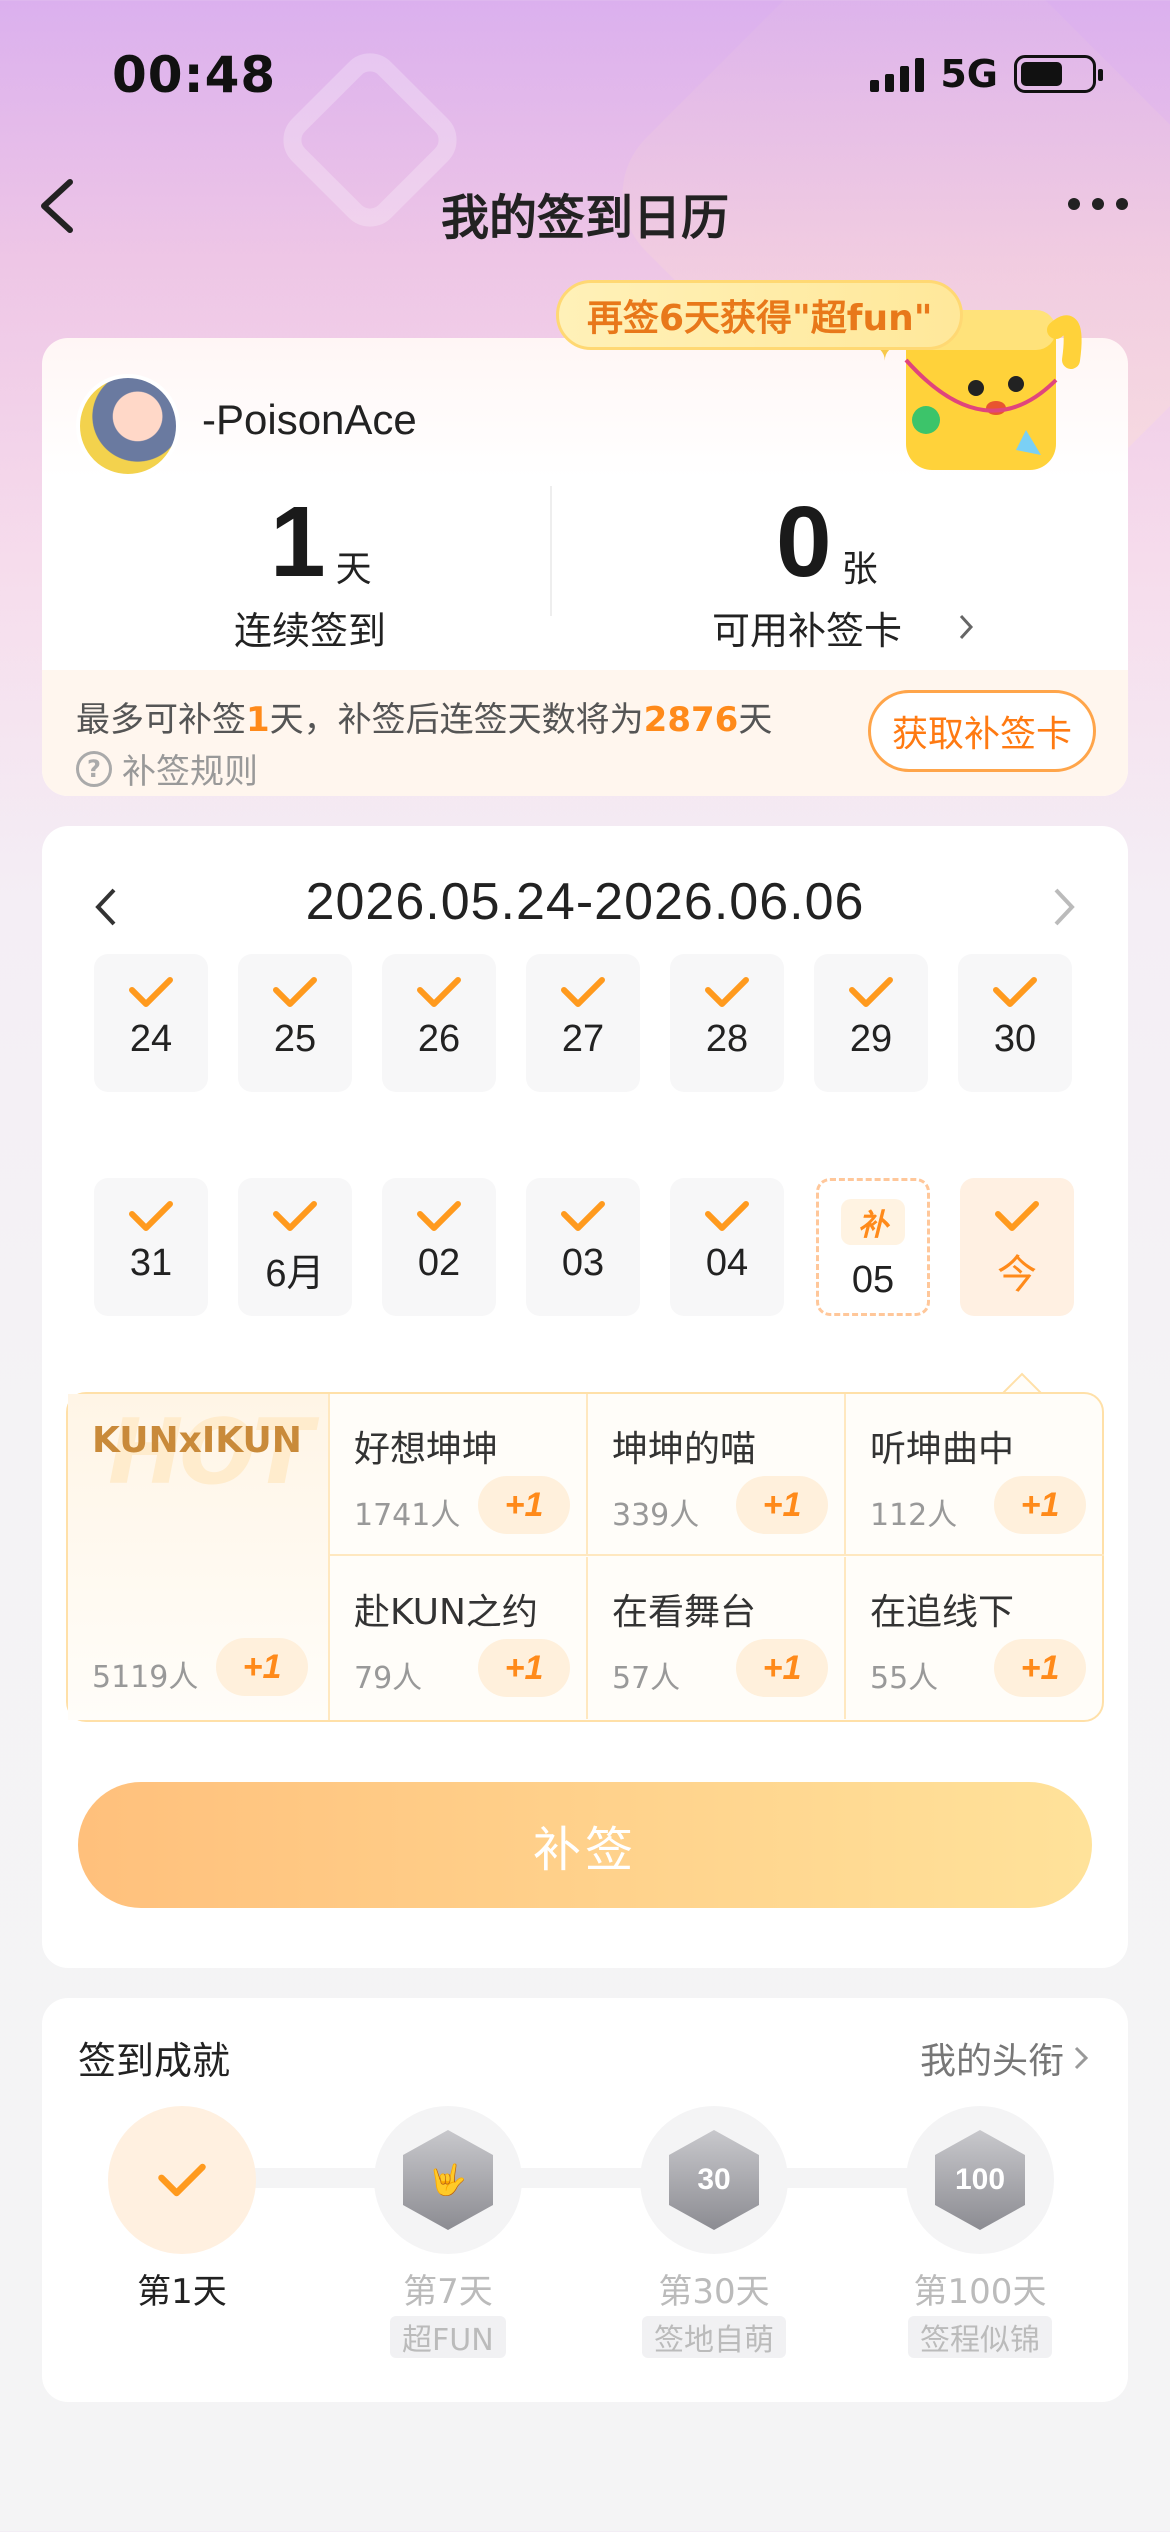 The height and width of the screenshot is (2532, 1170). I want to click on makeup-description: 最多可补签1天，补签后连签天数将为2876天, so click(424, 716).